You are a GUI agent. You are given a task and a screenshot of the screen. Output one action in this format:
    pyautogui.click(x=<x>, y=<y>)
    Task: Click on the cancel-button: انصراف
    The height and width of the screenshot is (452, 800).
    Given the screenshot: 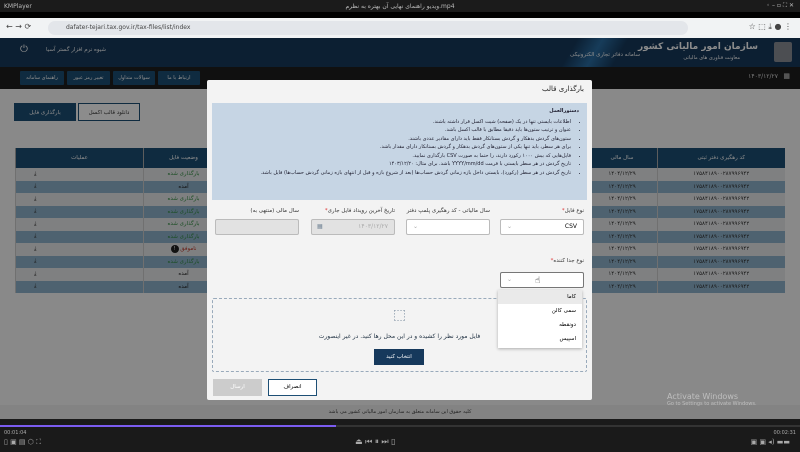 What is the action you would take?
    pyautogui.click(x=292, y=387)
    